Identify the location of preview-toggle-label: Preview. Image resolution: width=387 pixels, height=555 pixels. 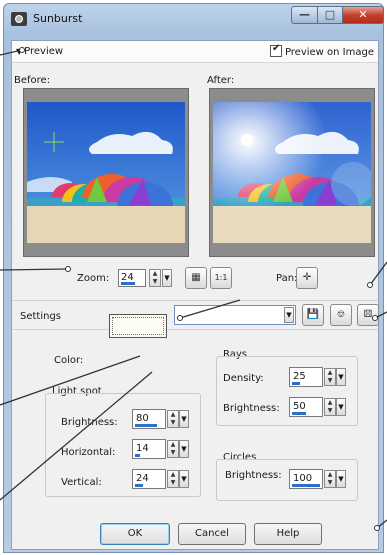
(44, 51).